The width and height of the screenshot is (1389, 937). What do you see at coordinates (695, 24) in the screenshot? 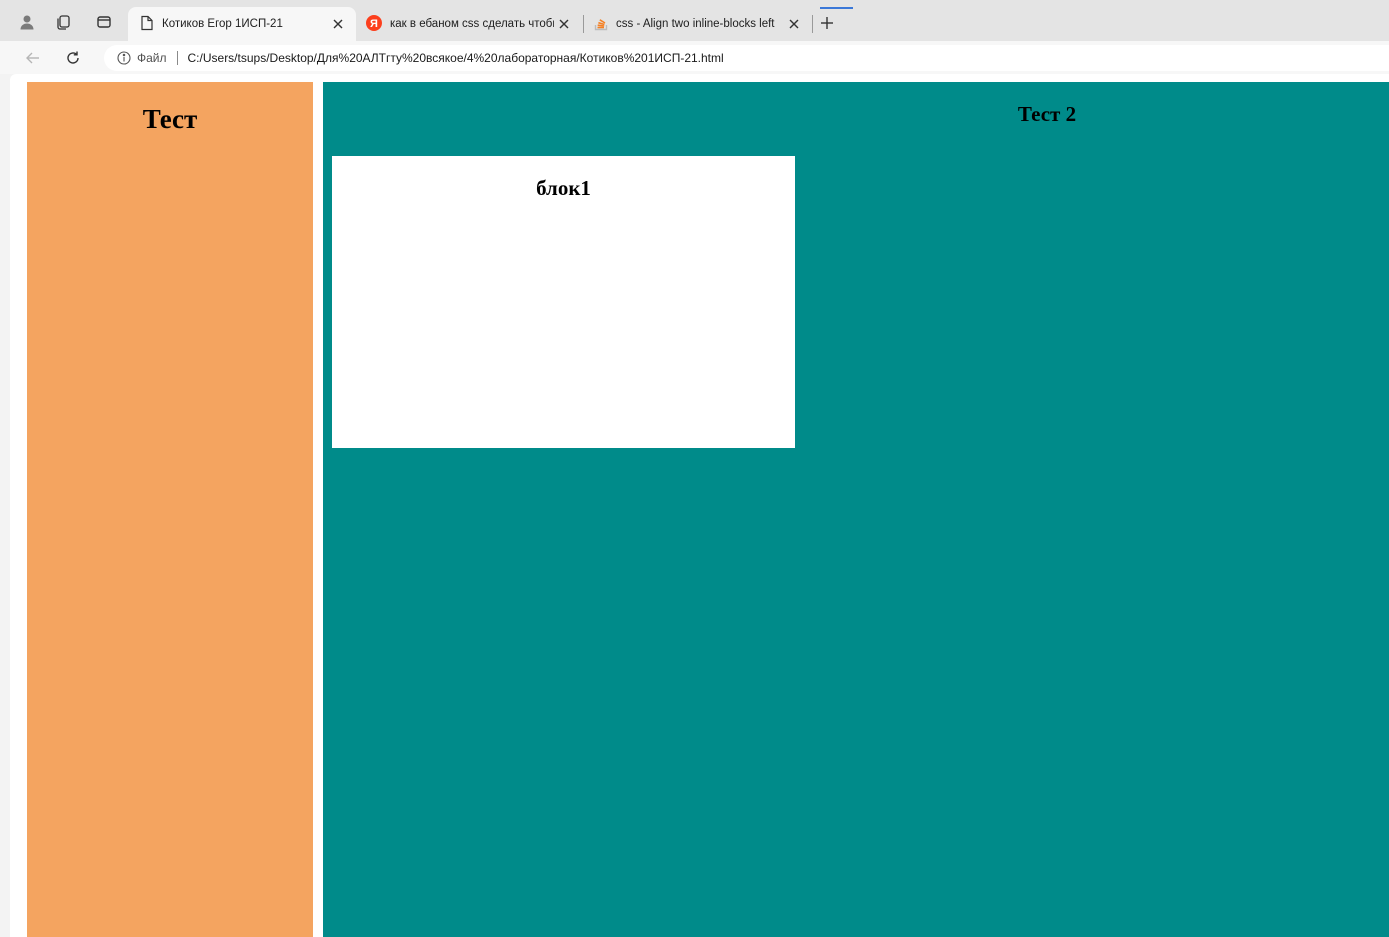
I see `tab-title: css - Align two inline-blocks left` at bounding box center [695, 24].